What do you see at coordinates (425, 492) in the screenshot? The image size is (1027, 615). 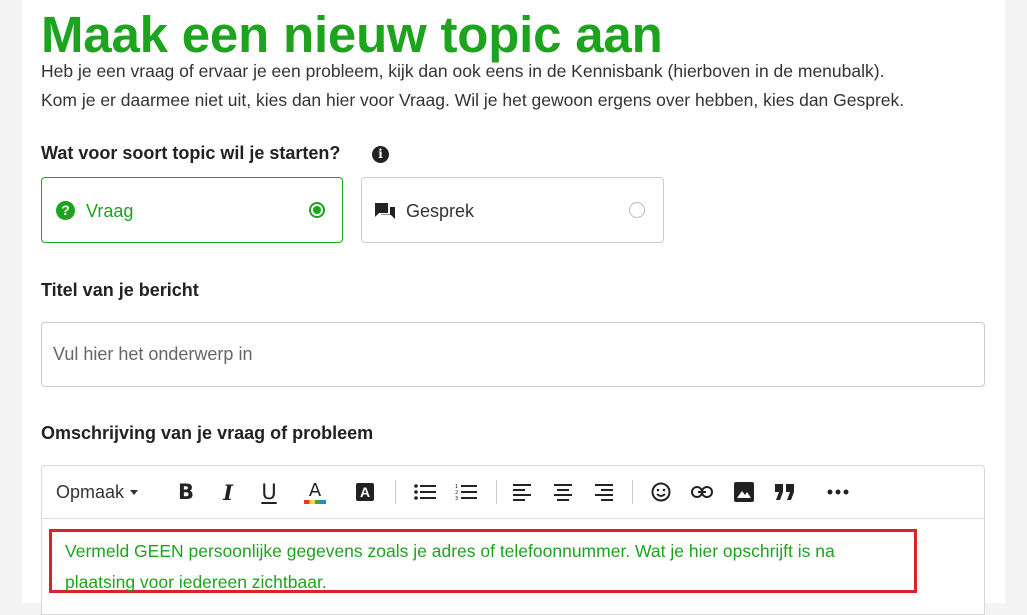 I see `bulleted-list-icon` at bounding box center [425, 492].